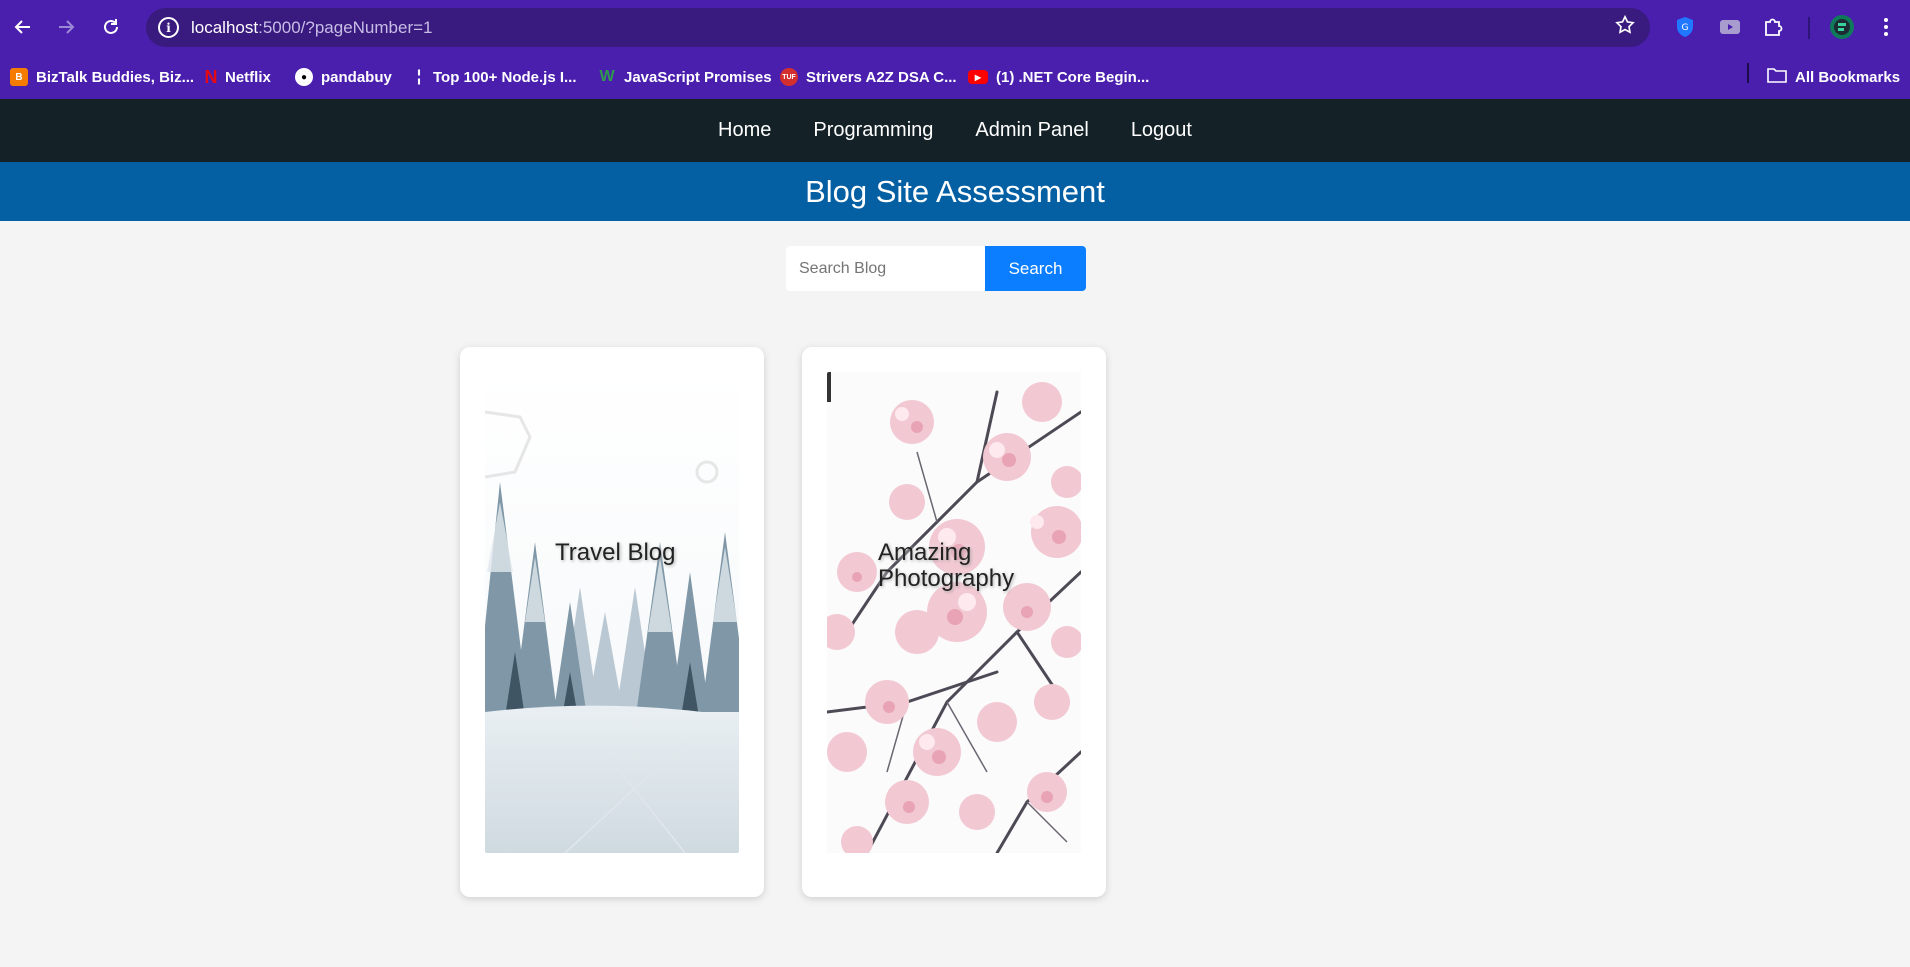 The height and width of the screenshot is (967, 1910). I want to click on search-form: Search, so click(936, 268).